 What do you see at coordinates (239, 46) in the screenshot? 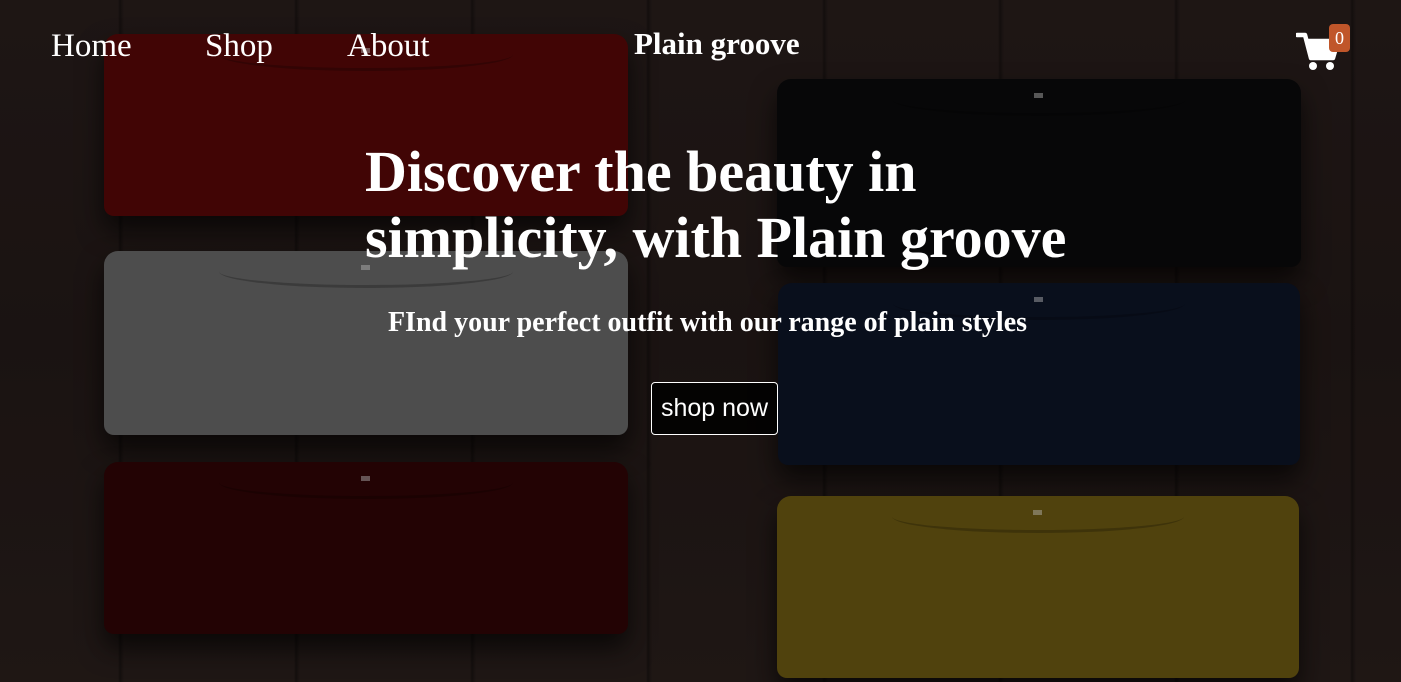
I see `nav-link-shop: Shop` at bounding box center [239, 46].